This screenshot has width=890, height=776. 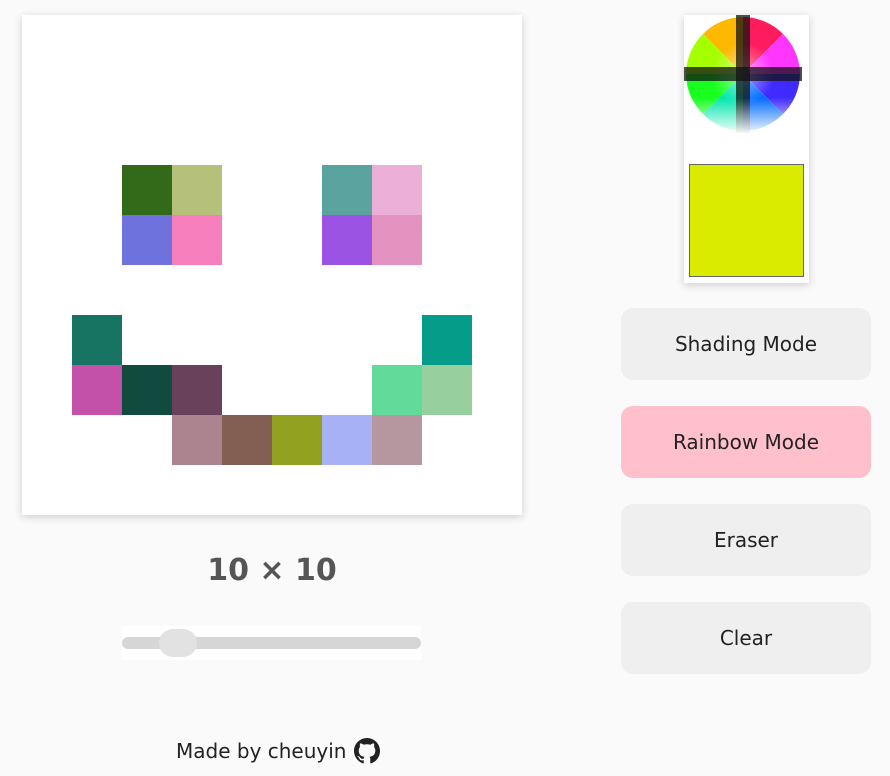 What do you see at coordinates (746, 220) in the screenshot?
I see `current-color-swatch` at bounding box center [746, 220].